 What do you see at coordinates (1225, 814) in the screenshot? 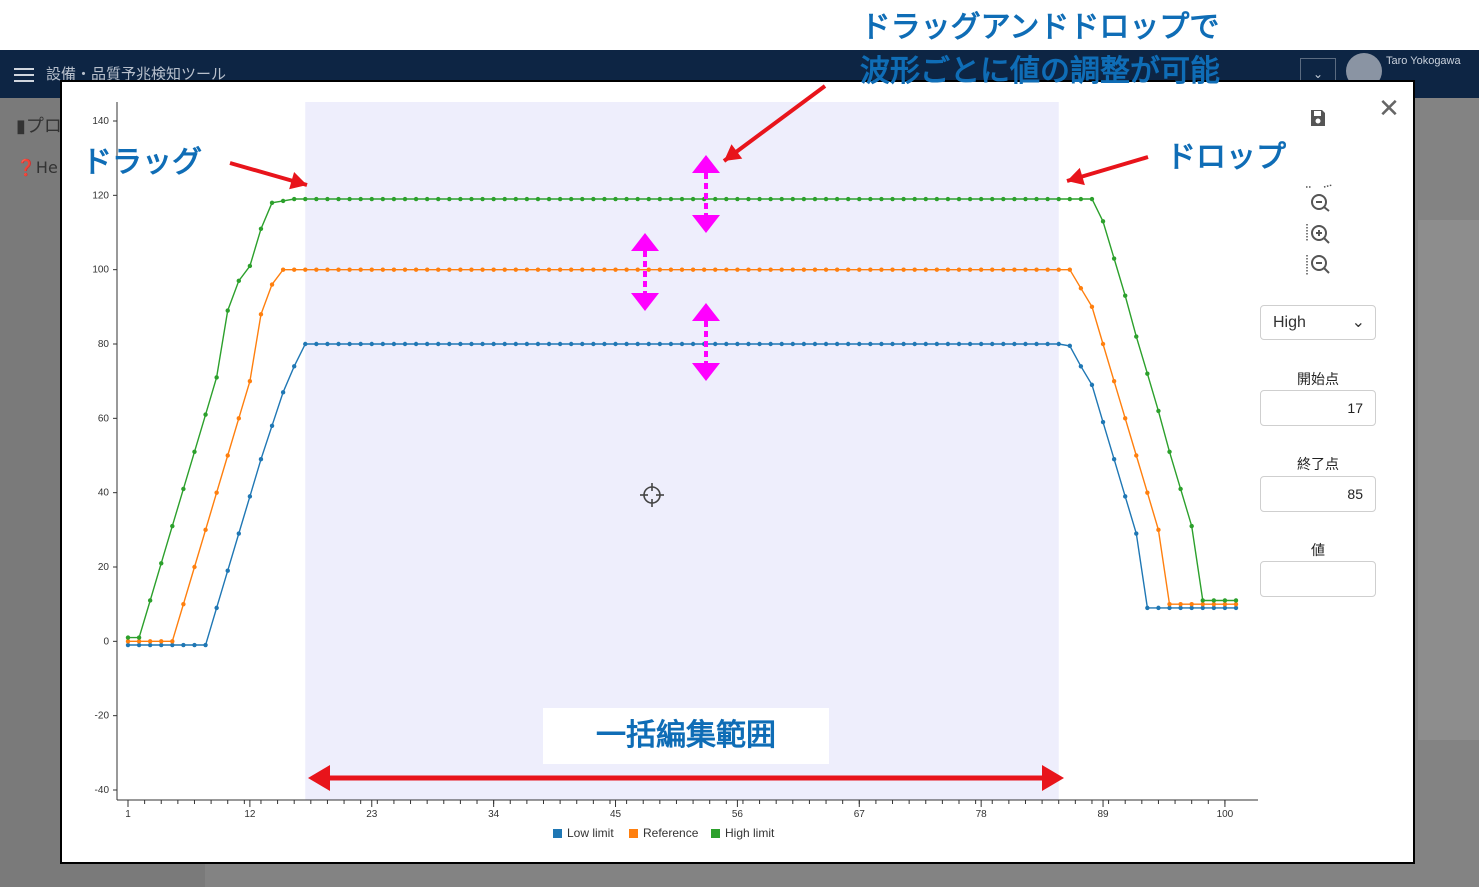
I see `x-tick-label: 100` at bounding box center [1225, 814].